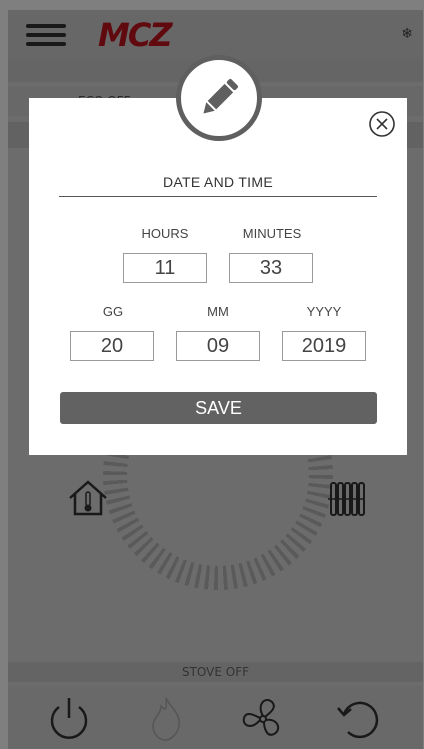  I want to click on hours-label: HOURS, so click(165, 233).